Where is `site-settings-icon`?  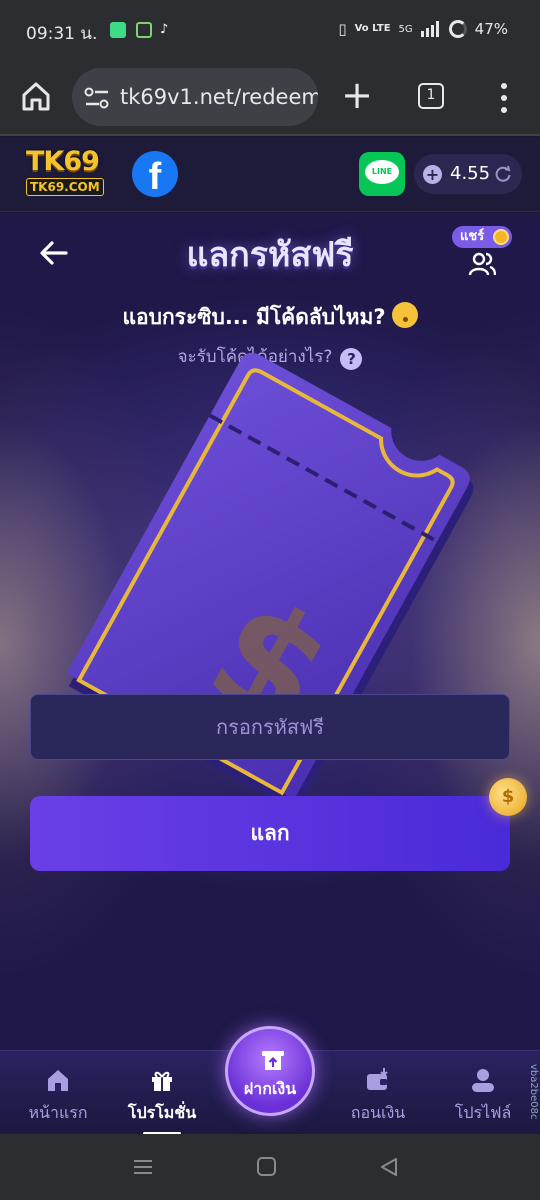
site-settings-icon is located at coordinates (97, 98).